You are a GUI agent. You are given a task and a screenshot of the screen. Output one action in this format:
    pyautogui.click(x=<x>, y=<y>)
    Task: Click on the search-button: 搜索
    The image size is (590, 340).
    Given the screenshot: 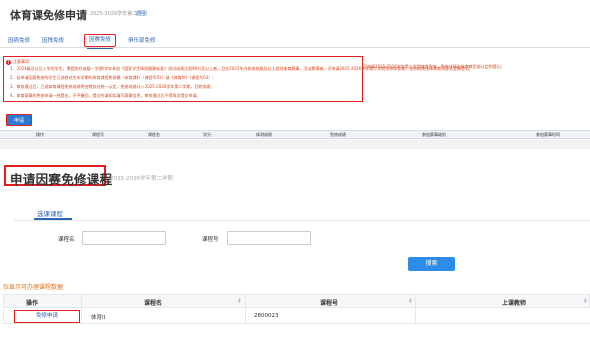 What is the action you would take?
    pyautogui.click(x=431, y=264)
    